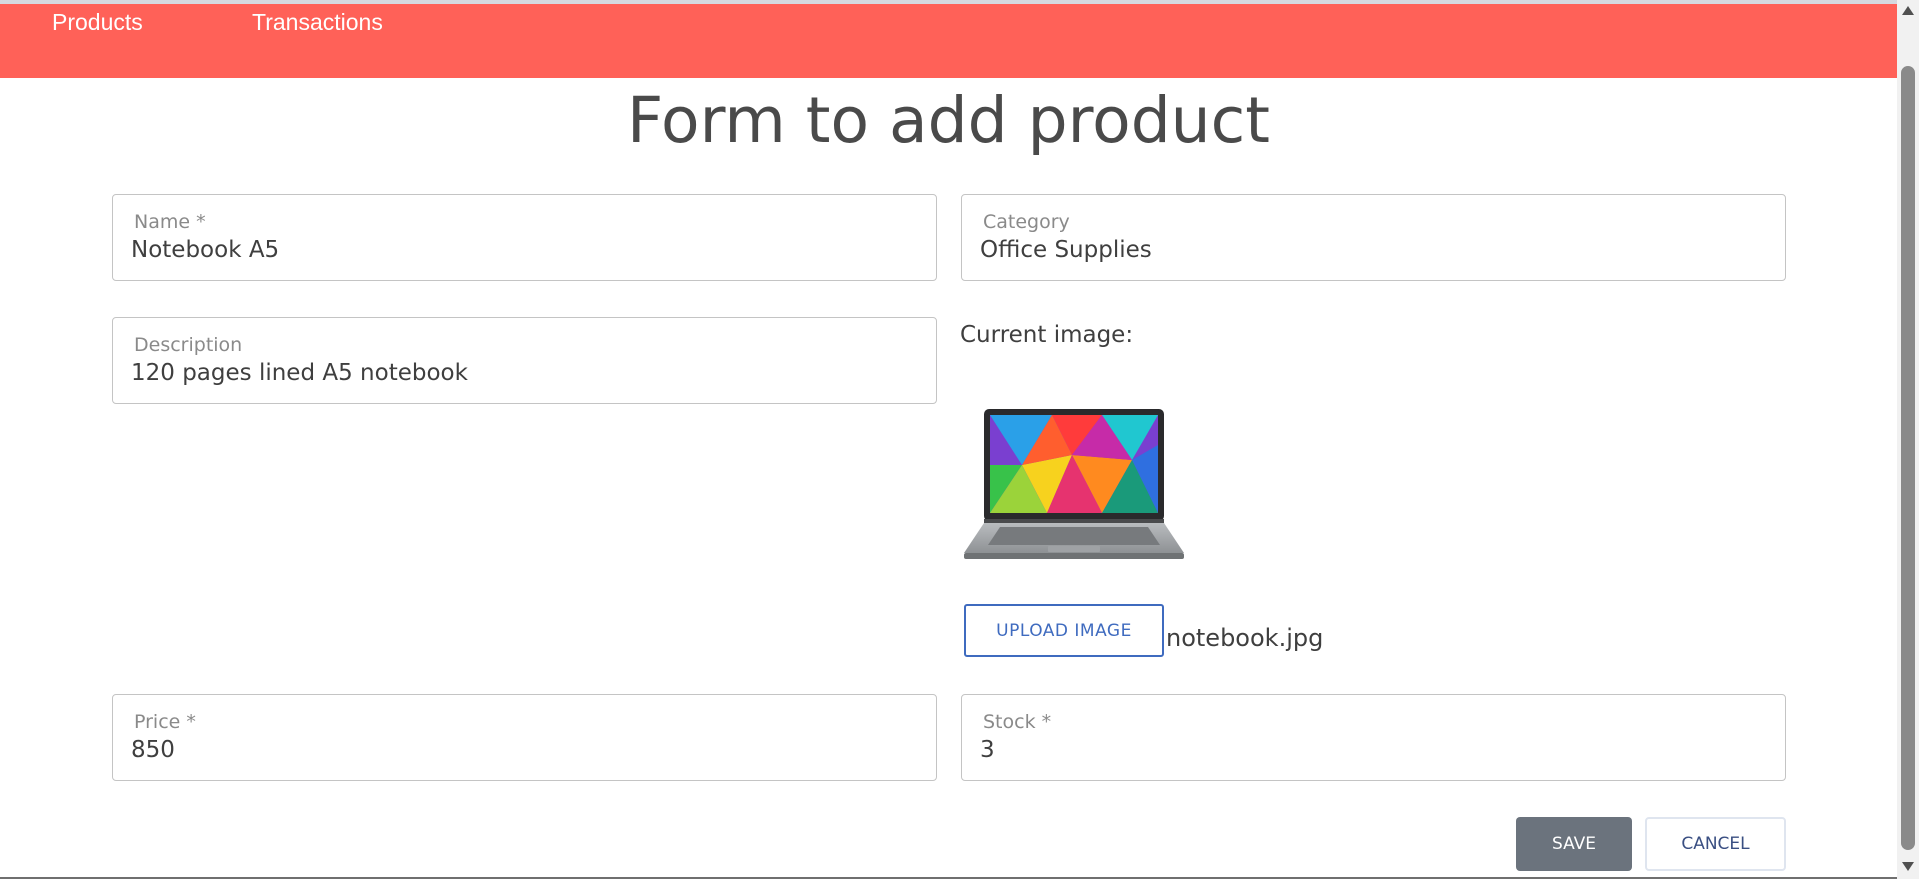 The image size is (1919, 879). I want to click on price-field: Price *, so click(524, 737).